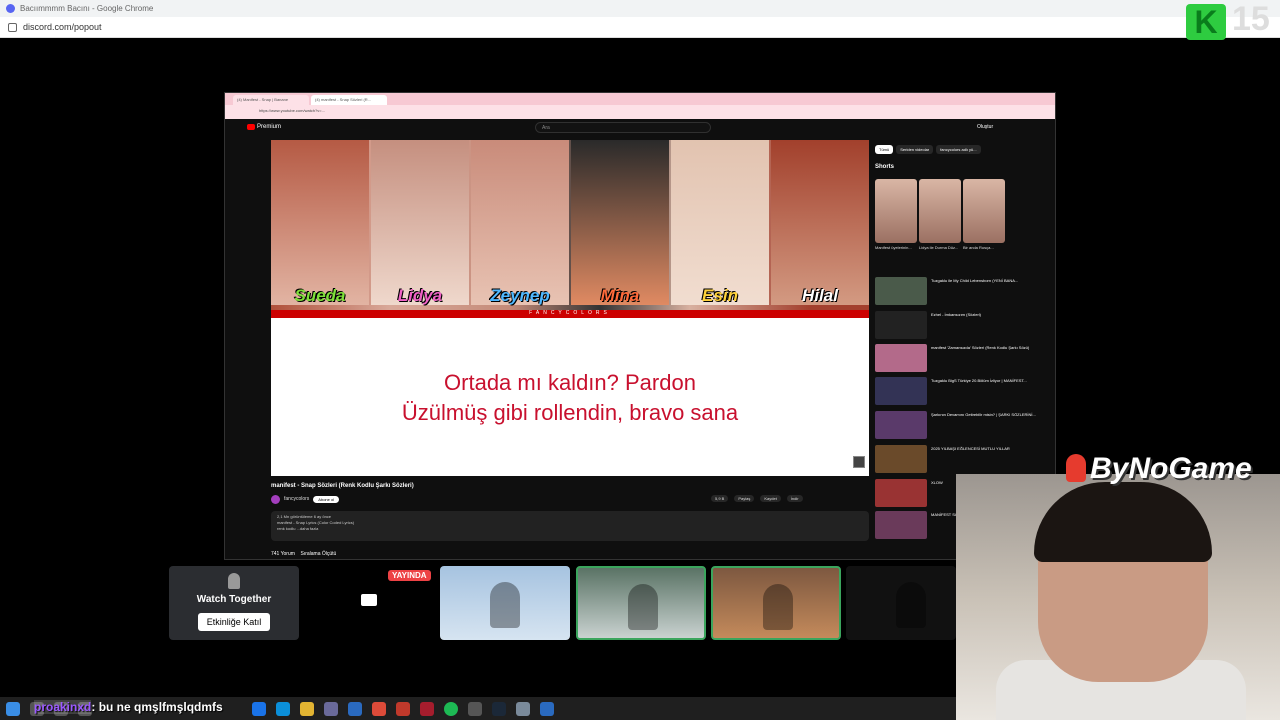 The width and height of the screenshot is (1280, 720). I want to click on folder-icon, so click(307, 708).